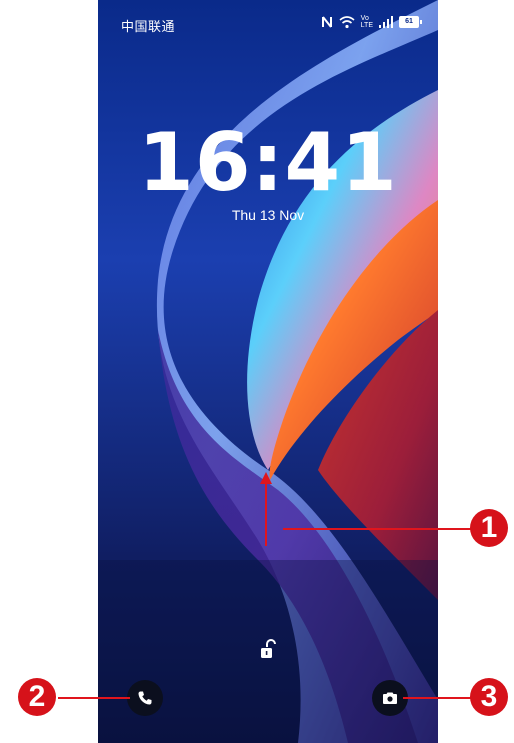  What do you see at coordinates (366, 22) in the screenshot?
I see `volte-lte-icon: Vo LTE` at bounding box center [366, 22].